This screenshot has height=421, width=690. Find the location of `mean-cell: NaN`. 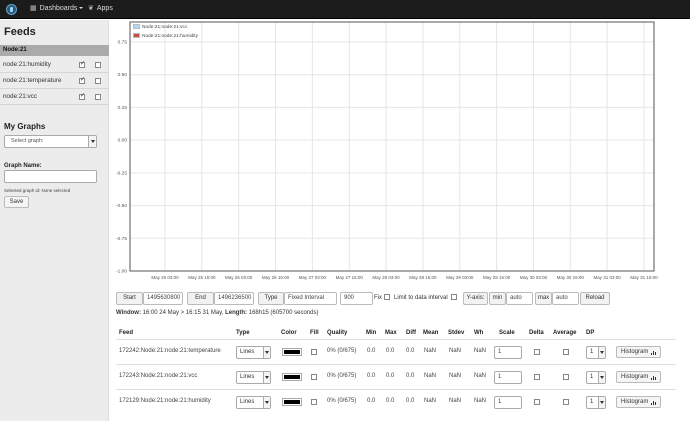

mean-cell: NaN is located at coordinates (430, 401).